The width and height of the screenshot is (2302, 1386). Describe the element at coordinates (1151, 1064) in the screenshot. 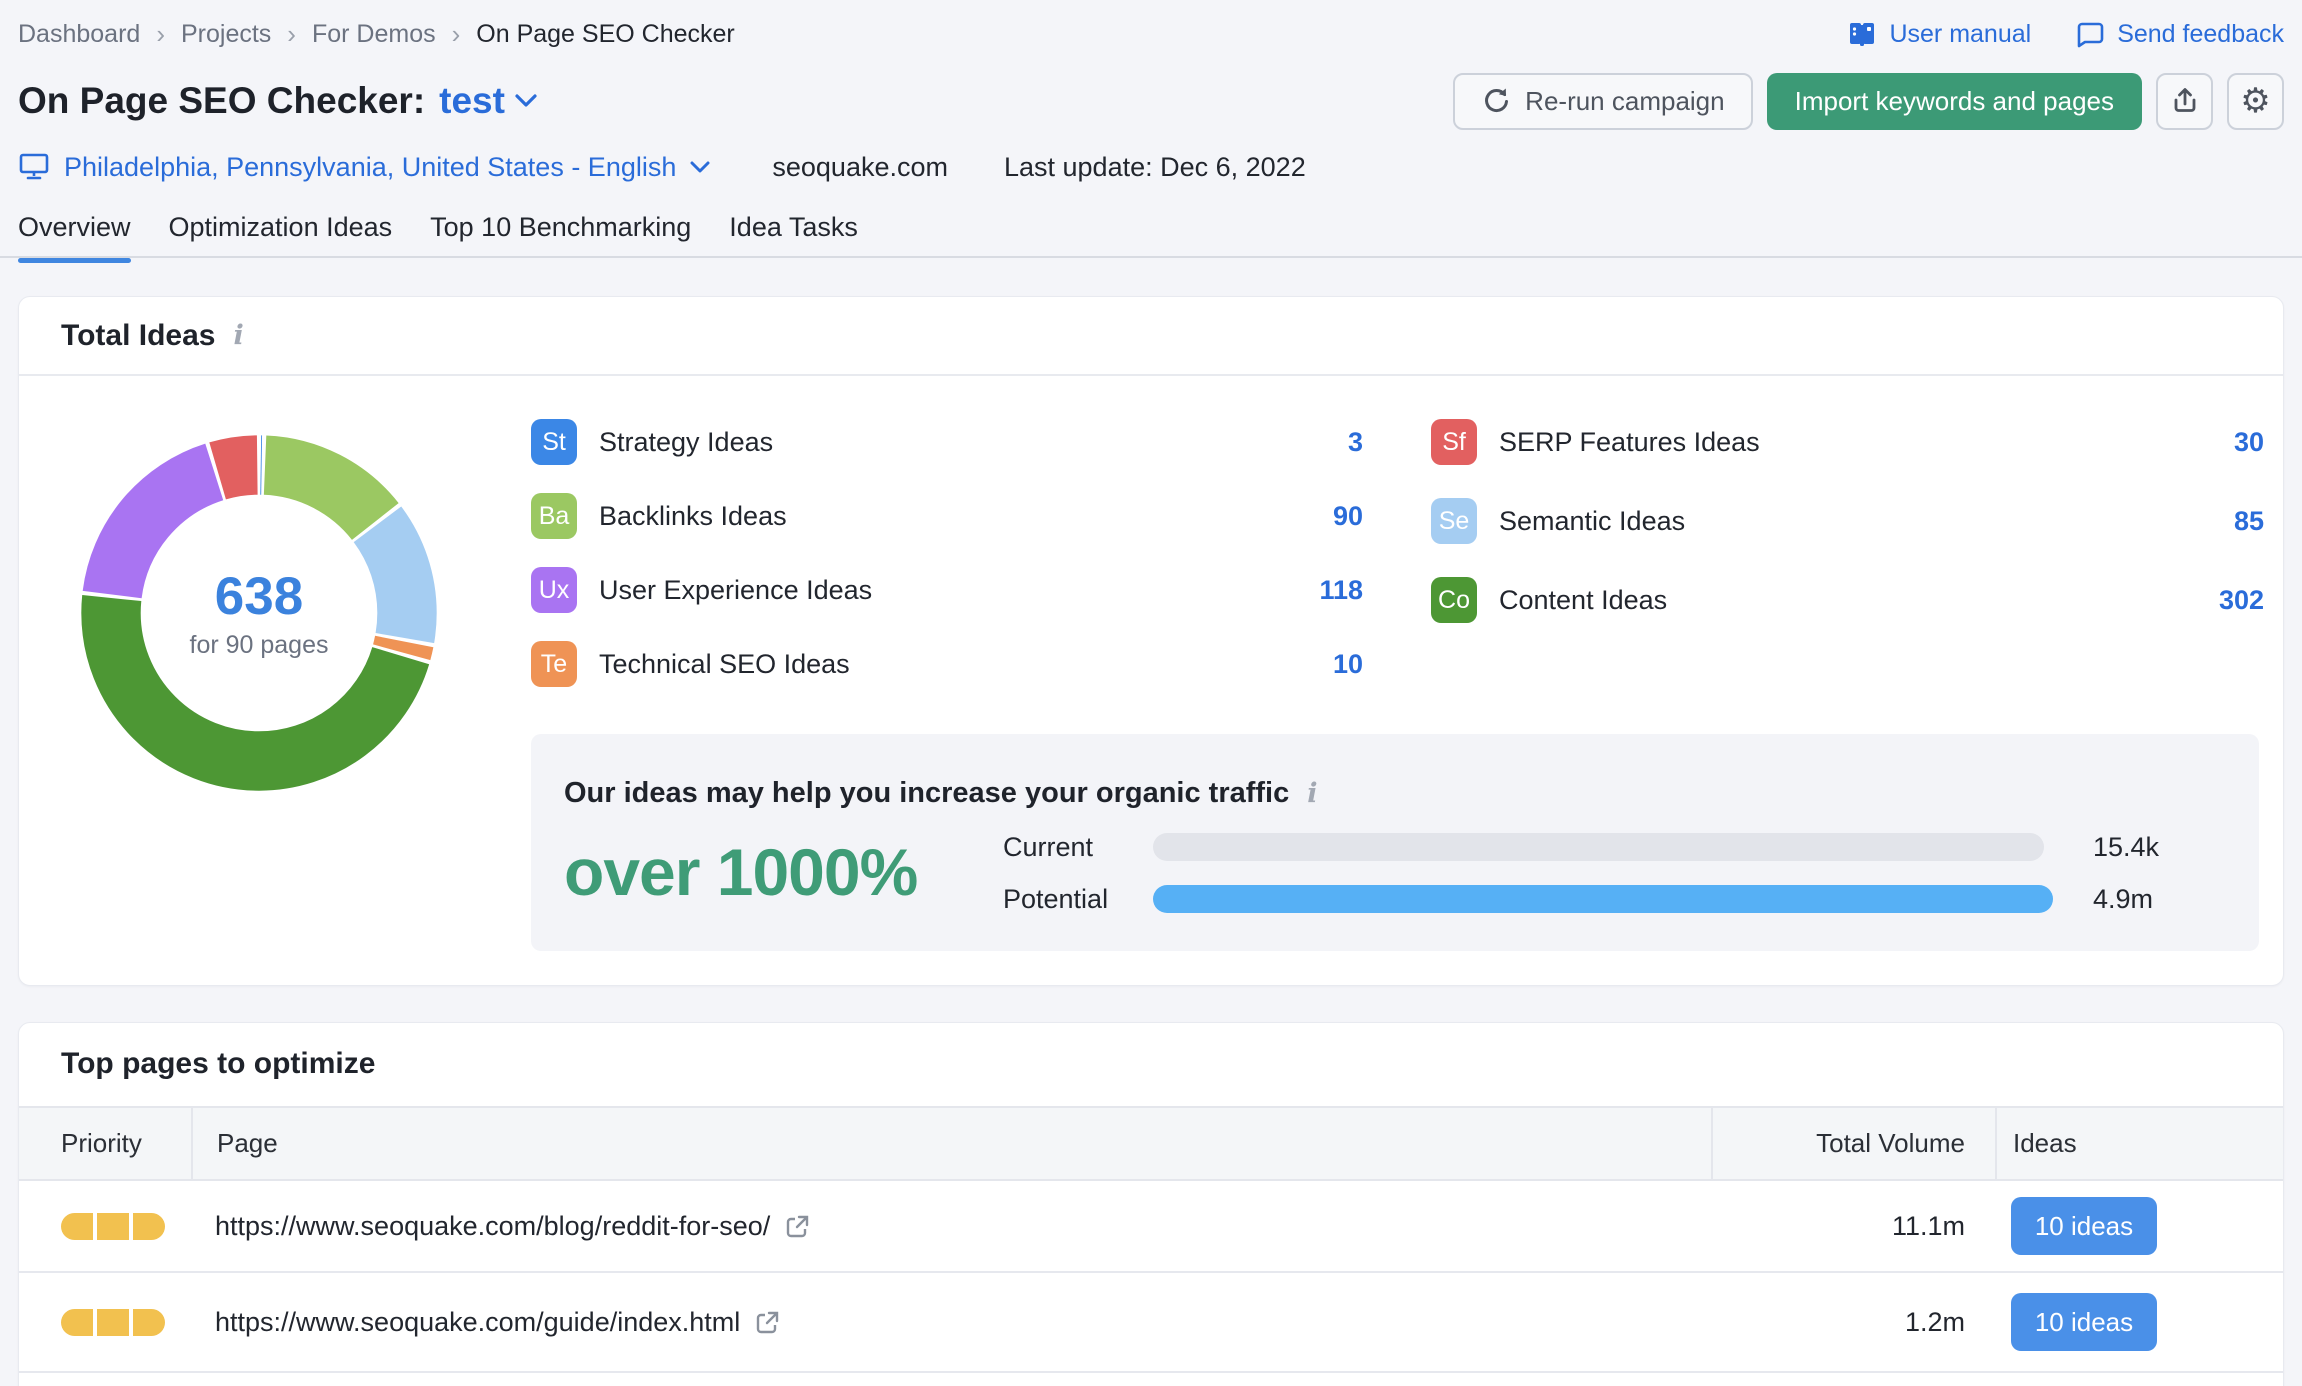

I see `top-pages-header: Top pages to optimize` at that location.